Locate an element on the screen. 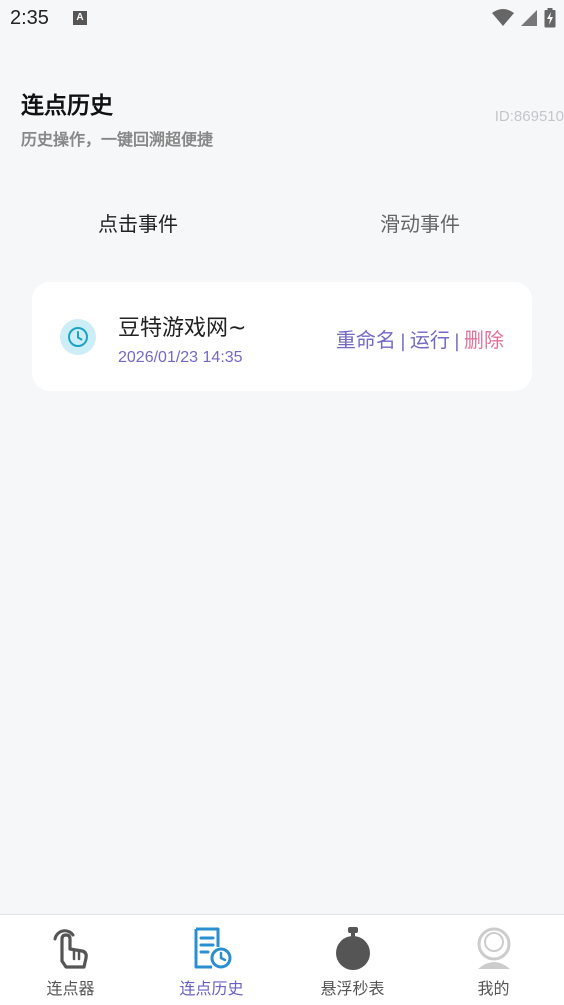 The width and height of the screenshot is (564, 1005). status-icons is located at coordinates (524, 18).